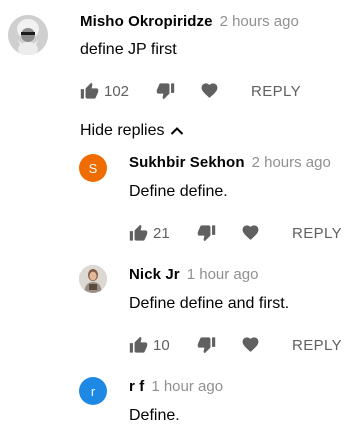  I want to click on author-name: Nick Jr, so click(154, 274).